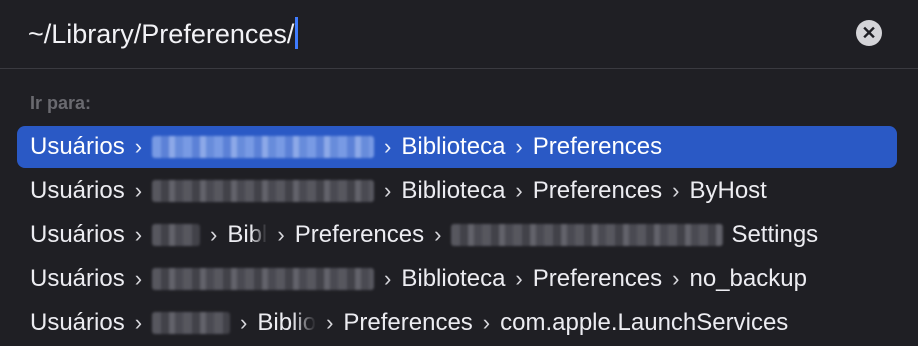 This screenshot has height=346, width=918. I want to click on path-input-text: ~/Library/Preferences/, so click(161, 34).